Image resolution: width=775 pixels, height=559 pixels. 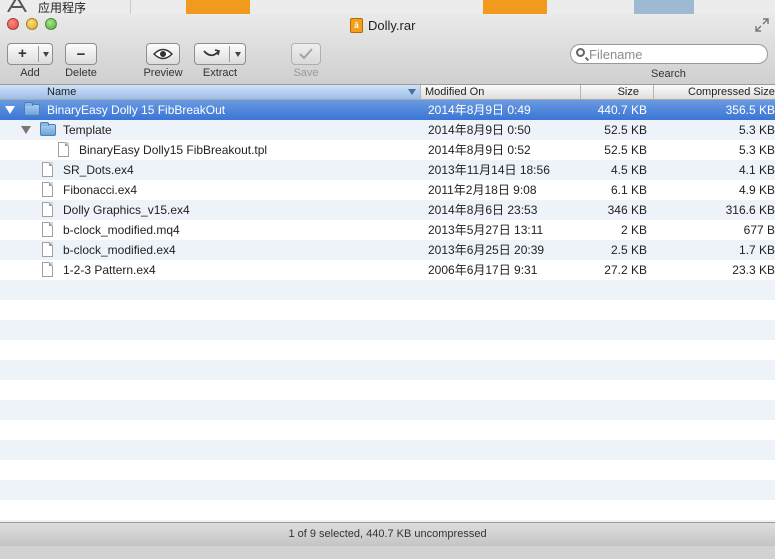 What do you see at coordinates (762, 25) in the screenshot?
I see `fullscreen-icon` at bounding box center [762, 25].